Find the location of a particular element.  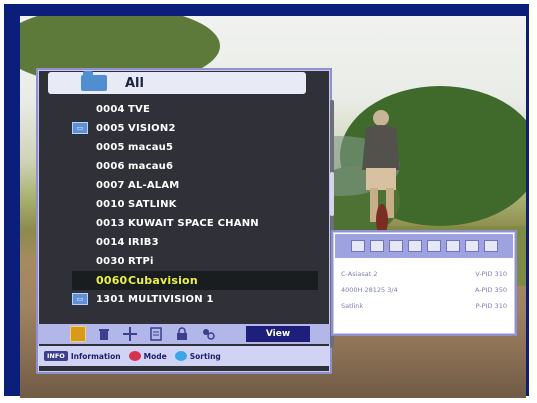

channel-name: MULTIVISION 1 is located at coordinates (171, 299).